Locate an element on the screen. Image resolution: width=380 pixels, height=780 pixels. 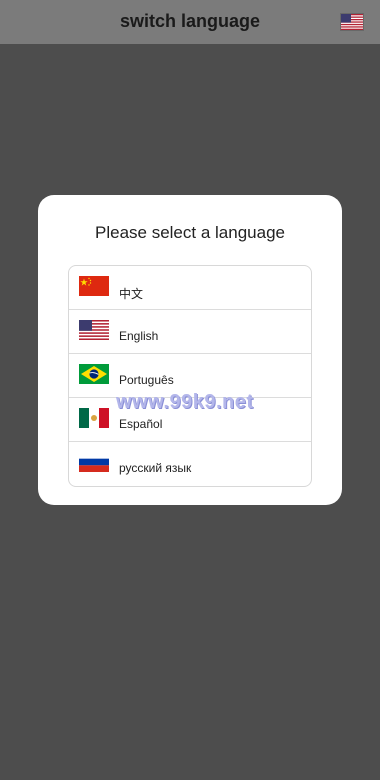
language-option-english: English is located at coordinates (190, 332).